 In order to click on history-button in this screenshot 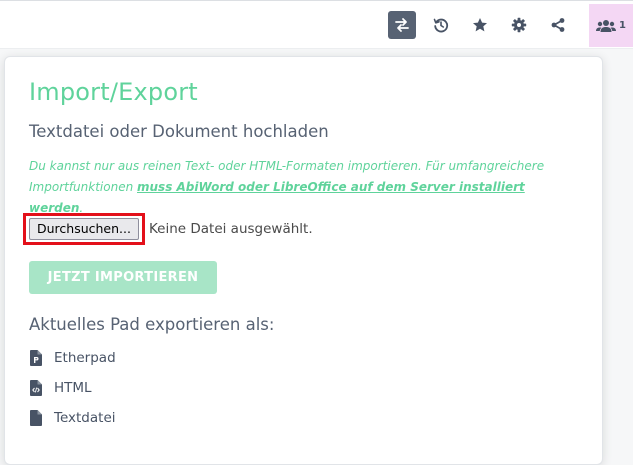, I will do `click(441, 25)`.